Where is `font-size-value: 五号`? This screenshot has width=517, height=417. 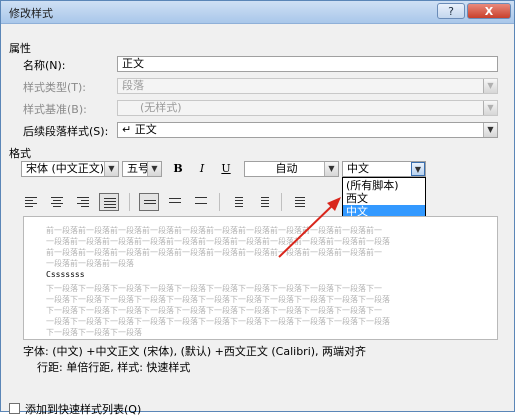 font-size-value: 五号 is located at coordinates (138, 168).